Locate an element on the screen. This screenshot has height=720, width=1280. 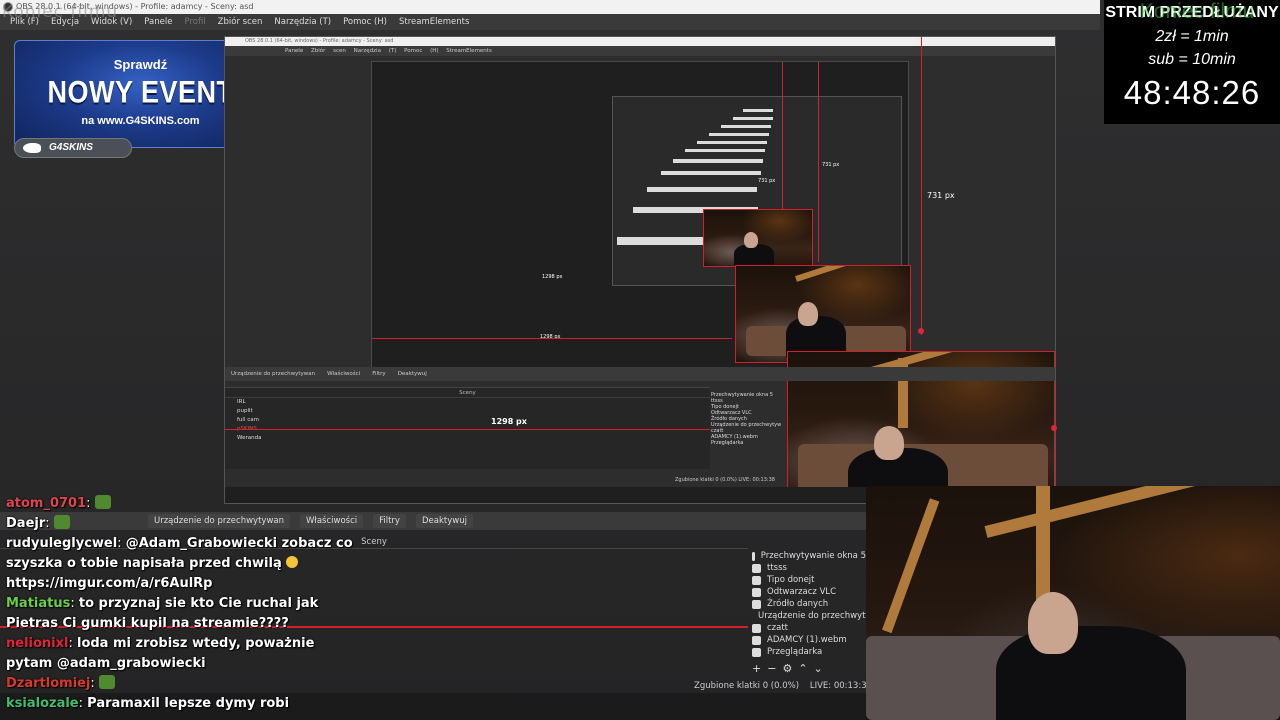
source-item: ADAMCY (1).webm is located at coordinates (808, 640).